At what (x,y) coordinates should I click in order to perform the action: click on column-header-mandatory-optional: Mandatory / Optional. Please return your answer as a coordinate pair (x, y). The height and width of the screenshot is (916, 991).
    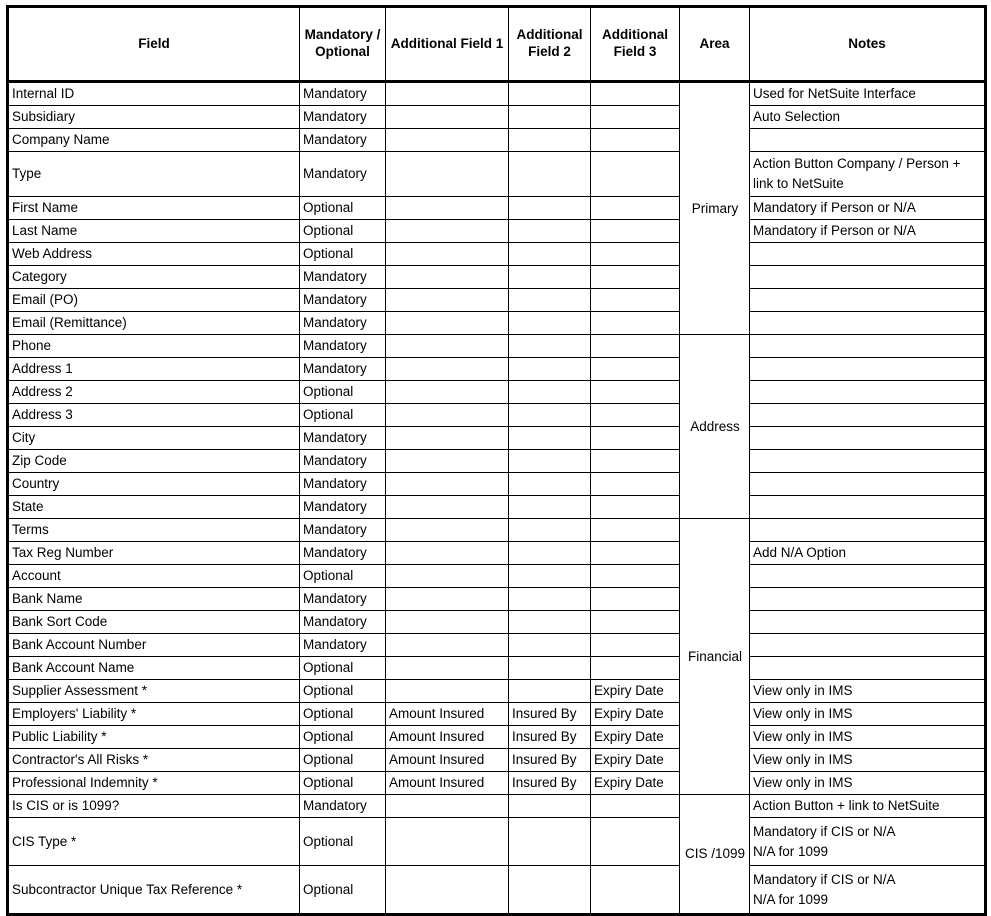
    Looking at the image, I should click on (342, 44).